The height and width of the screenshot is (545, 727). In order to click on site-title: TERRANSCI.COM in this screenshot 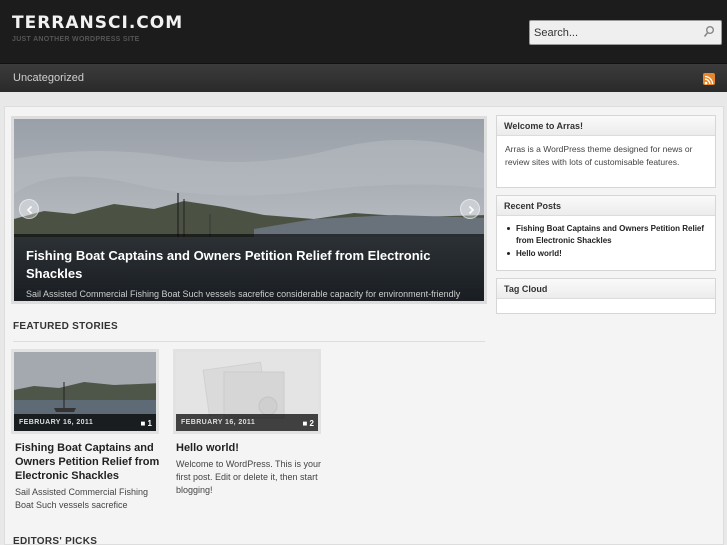, I will do `click(97, 23)`.